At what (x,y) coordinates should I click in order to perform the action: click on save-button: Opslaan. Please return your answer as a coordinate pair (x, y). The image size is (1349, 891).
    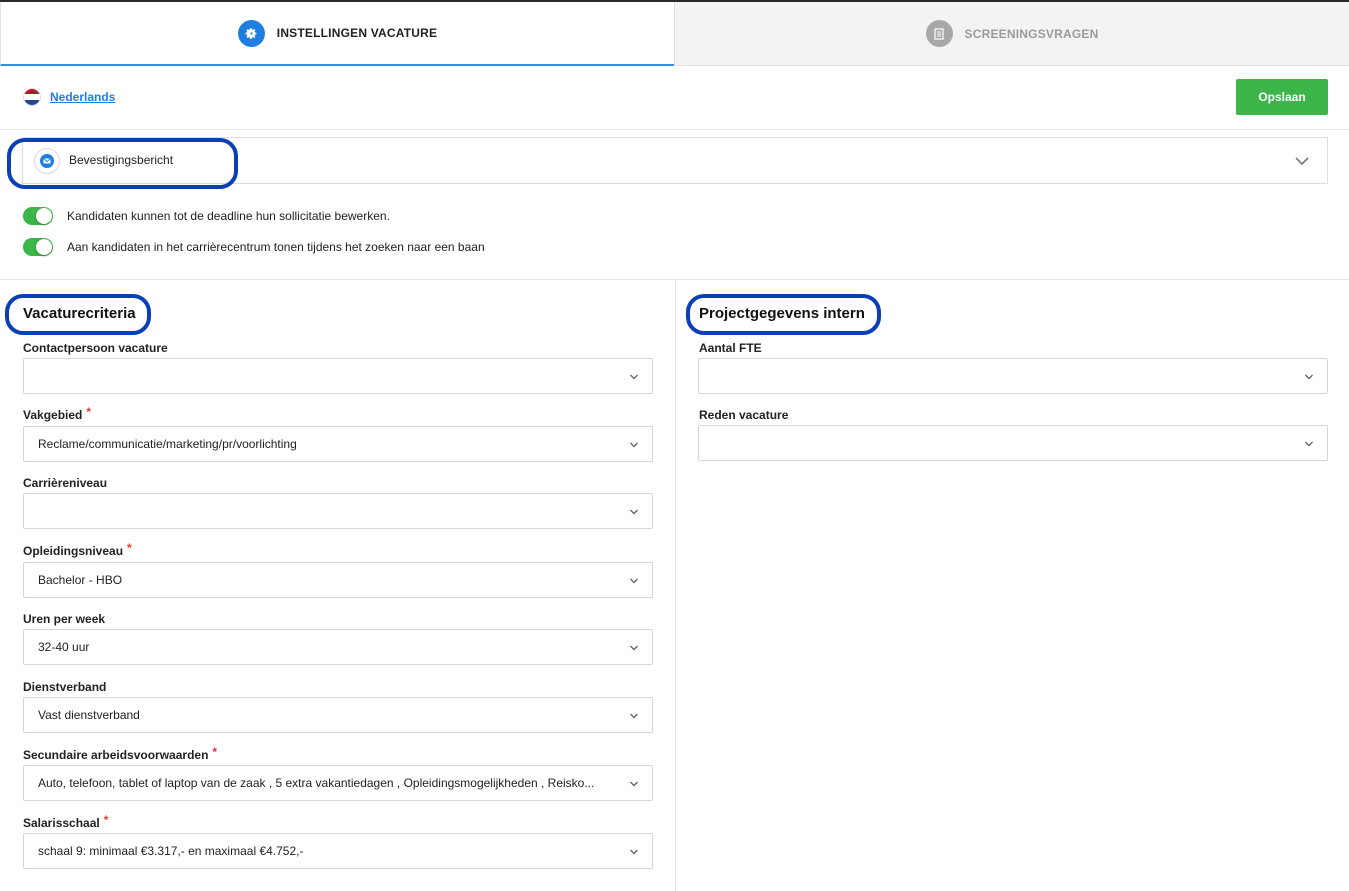
    Looking at the image, I should click on (1282, 97).